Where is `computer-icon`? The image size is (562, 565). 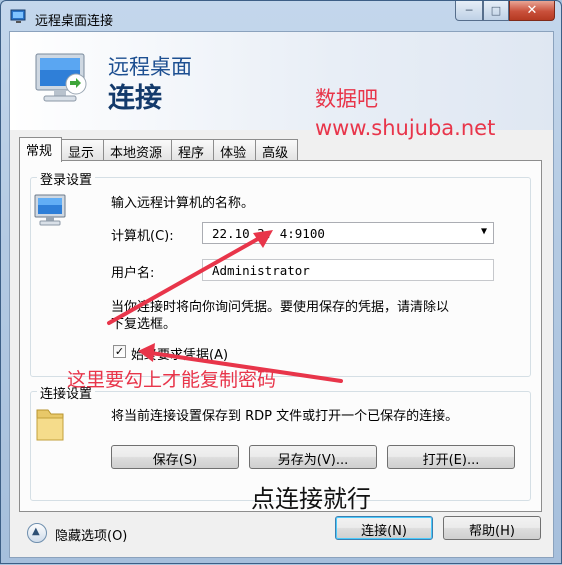 computer-icon is located at coordinates (50, 210).